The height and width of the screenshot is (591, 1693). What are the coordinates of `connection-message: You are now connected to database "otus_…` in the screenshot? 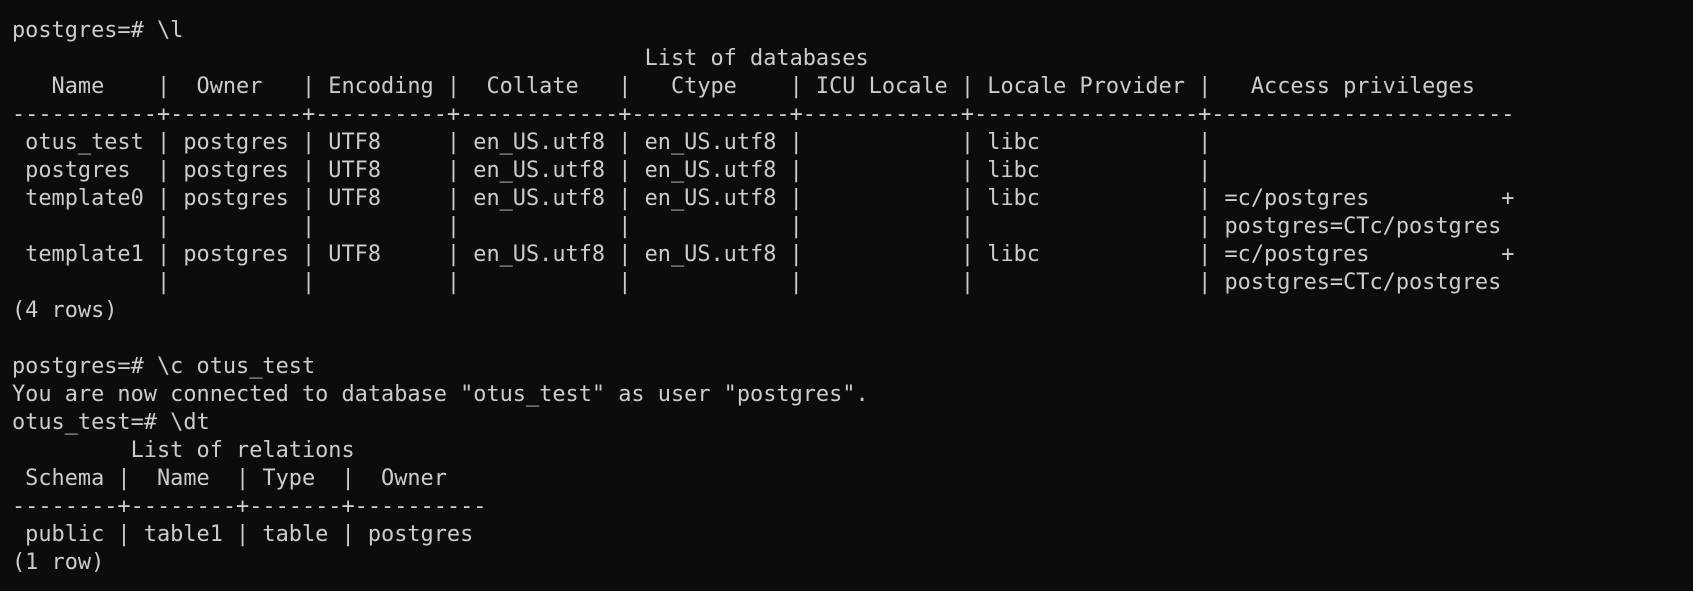 It's located at (440, 394).